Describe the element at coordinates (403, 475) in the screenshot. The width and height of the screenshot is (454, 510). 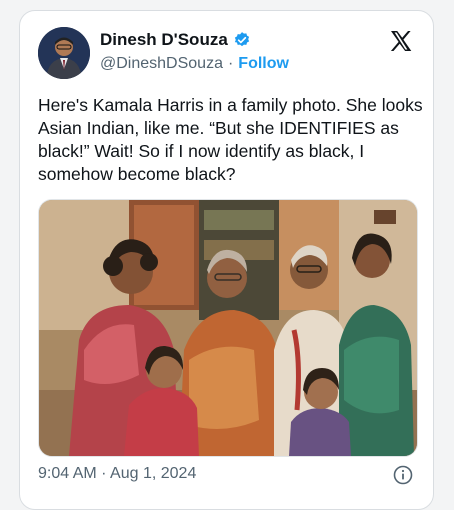
I see `info-icon` at that location.